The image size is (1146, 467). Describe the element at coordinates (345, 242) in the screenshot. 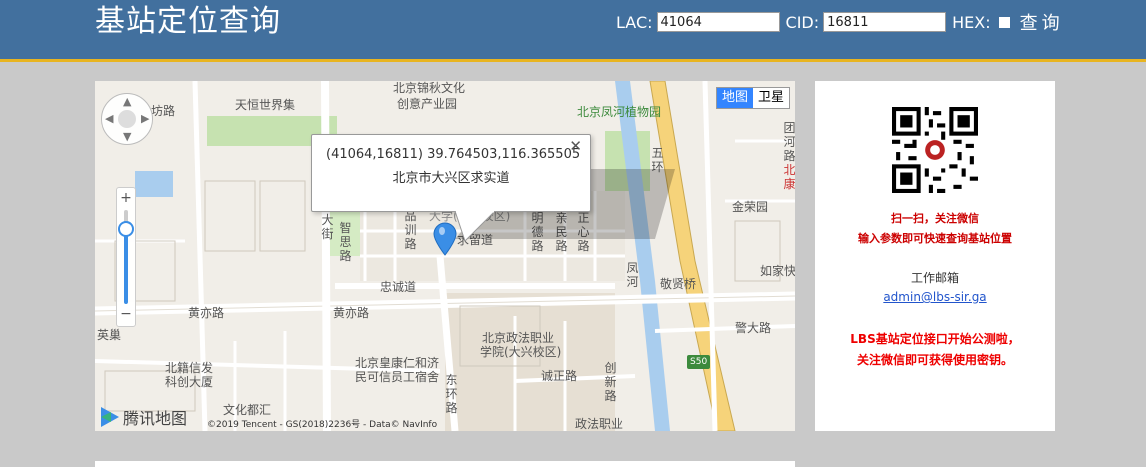

I see `map-label: 智思路` at that location.